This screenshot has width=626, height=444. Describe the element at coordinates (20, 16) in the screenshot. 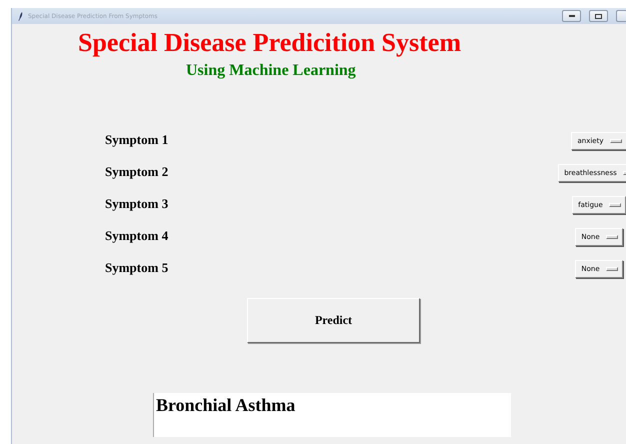

I see `feather-icon` at that location.